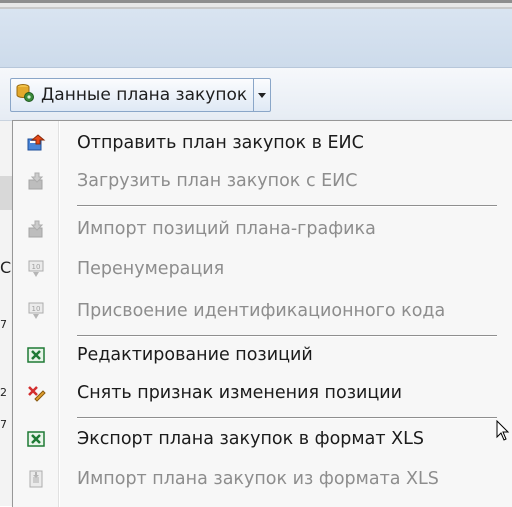 The height and width of the screenshot is (507, 512). Describe the element at coordinates (6, 267) in the screenshot. I see `underlying-text-fragment: С` at that location.